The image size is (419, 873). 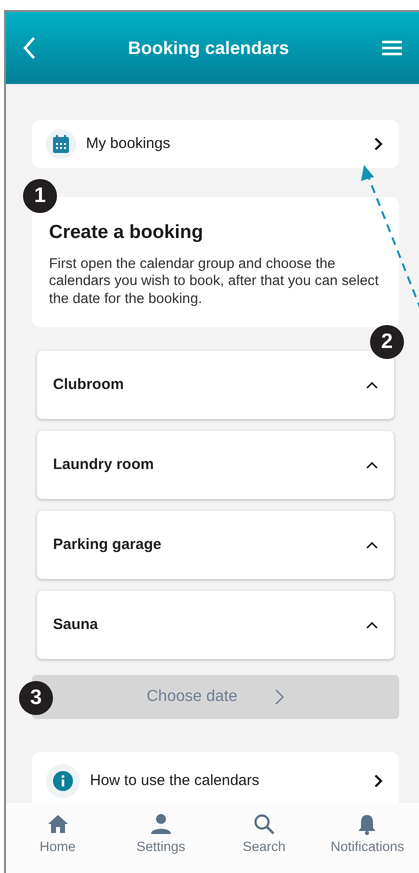 What do you see at coordinates (89, 384) in the screenshot?
I see `calendar-group-name: Clubroom` at bounding box center [89, 384].